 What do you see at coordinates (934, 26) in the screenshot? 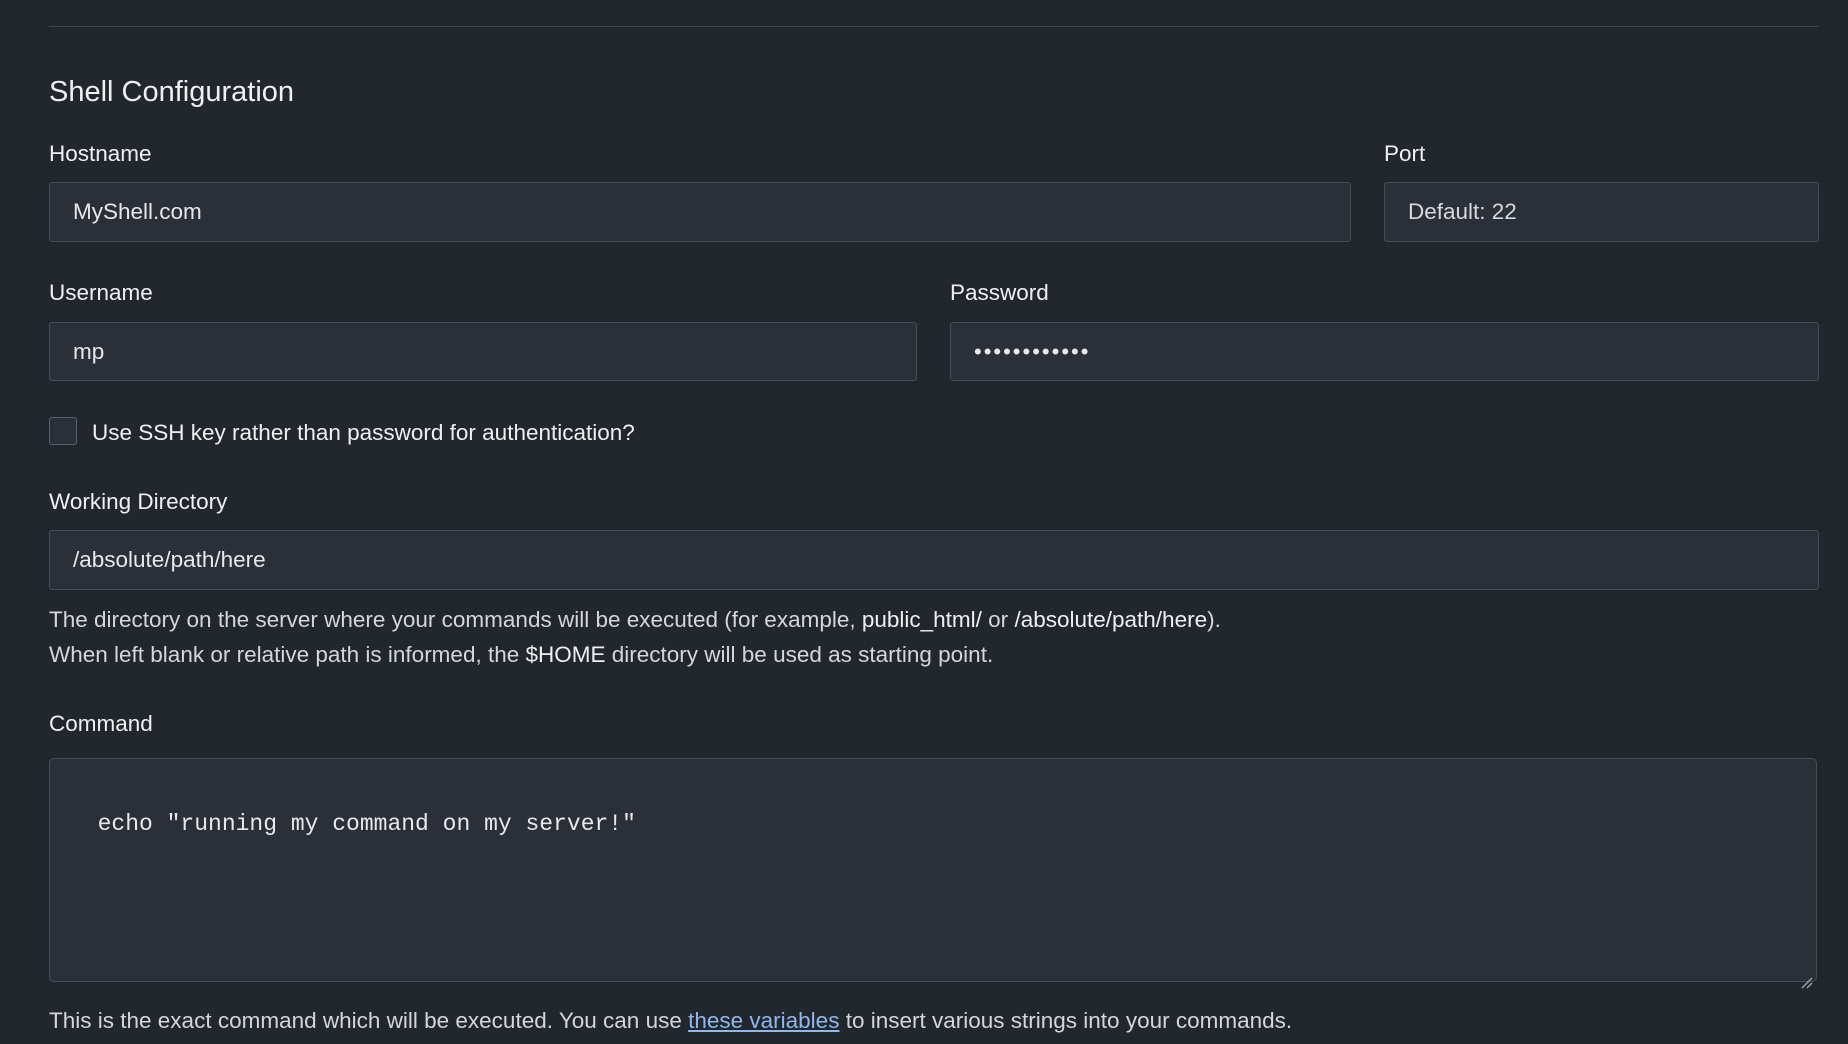
I see `section-divider` at bounding box center [934, 26].